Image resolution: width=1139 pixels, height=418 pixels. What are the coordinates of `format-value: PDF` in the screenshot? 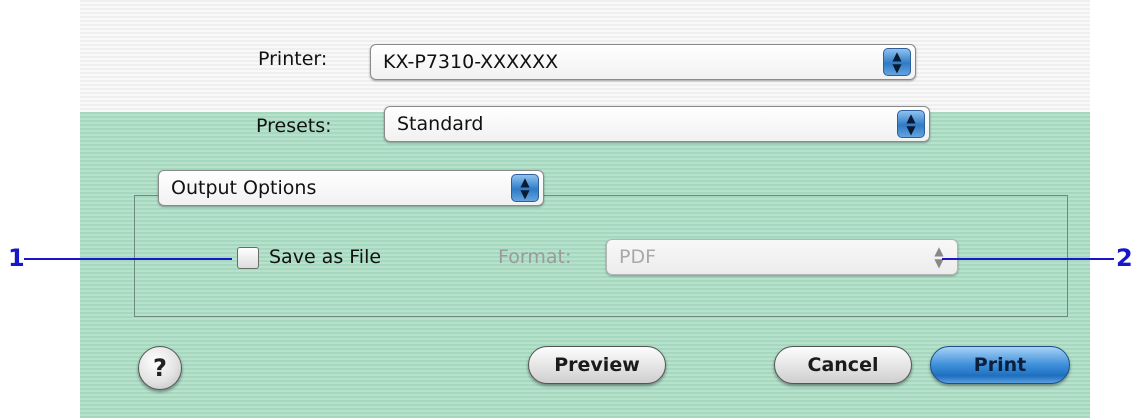 It's located at (638, 257).